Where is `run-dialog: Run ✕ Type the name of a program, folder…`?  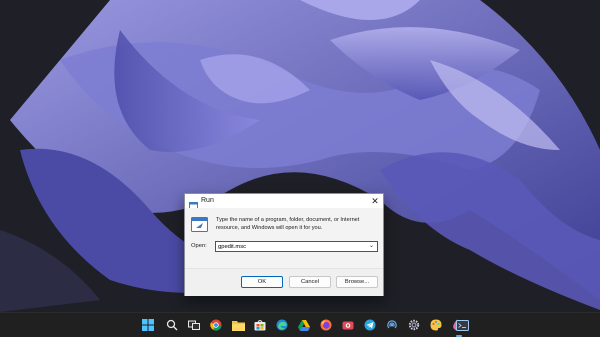
run-dialog: Run ✕ Type the name of a program, folder… is located at coordinates (284, 244).